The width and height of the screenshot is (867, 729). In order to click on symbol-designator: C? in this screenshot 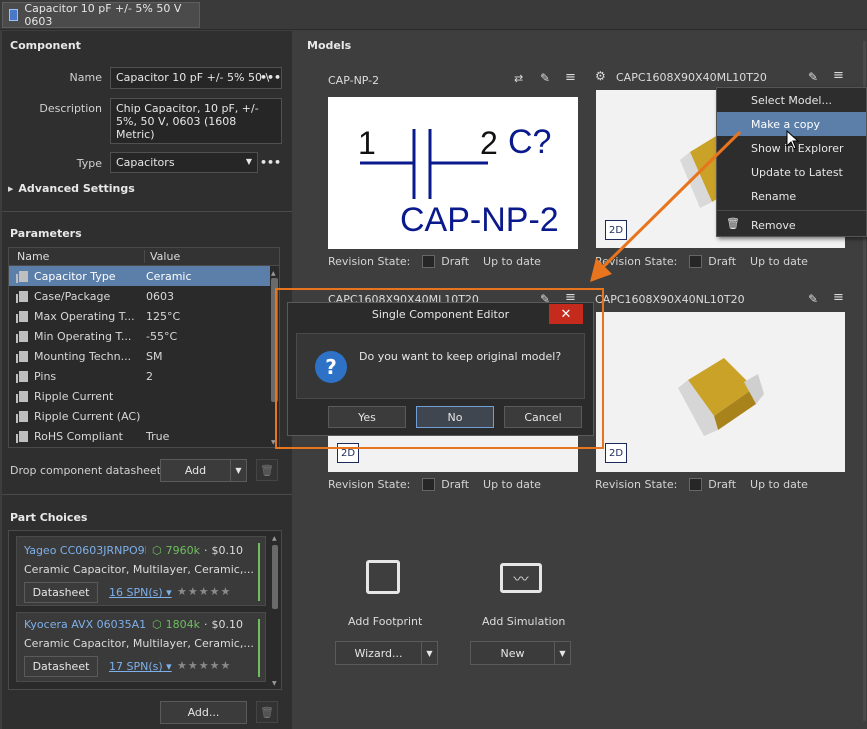, I will do `click(530, 142)`.